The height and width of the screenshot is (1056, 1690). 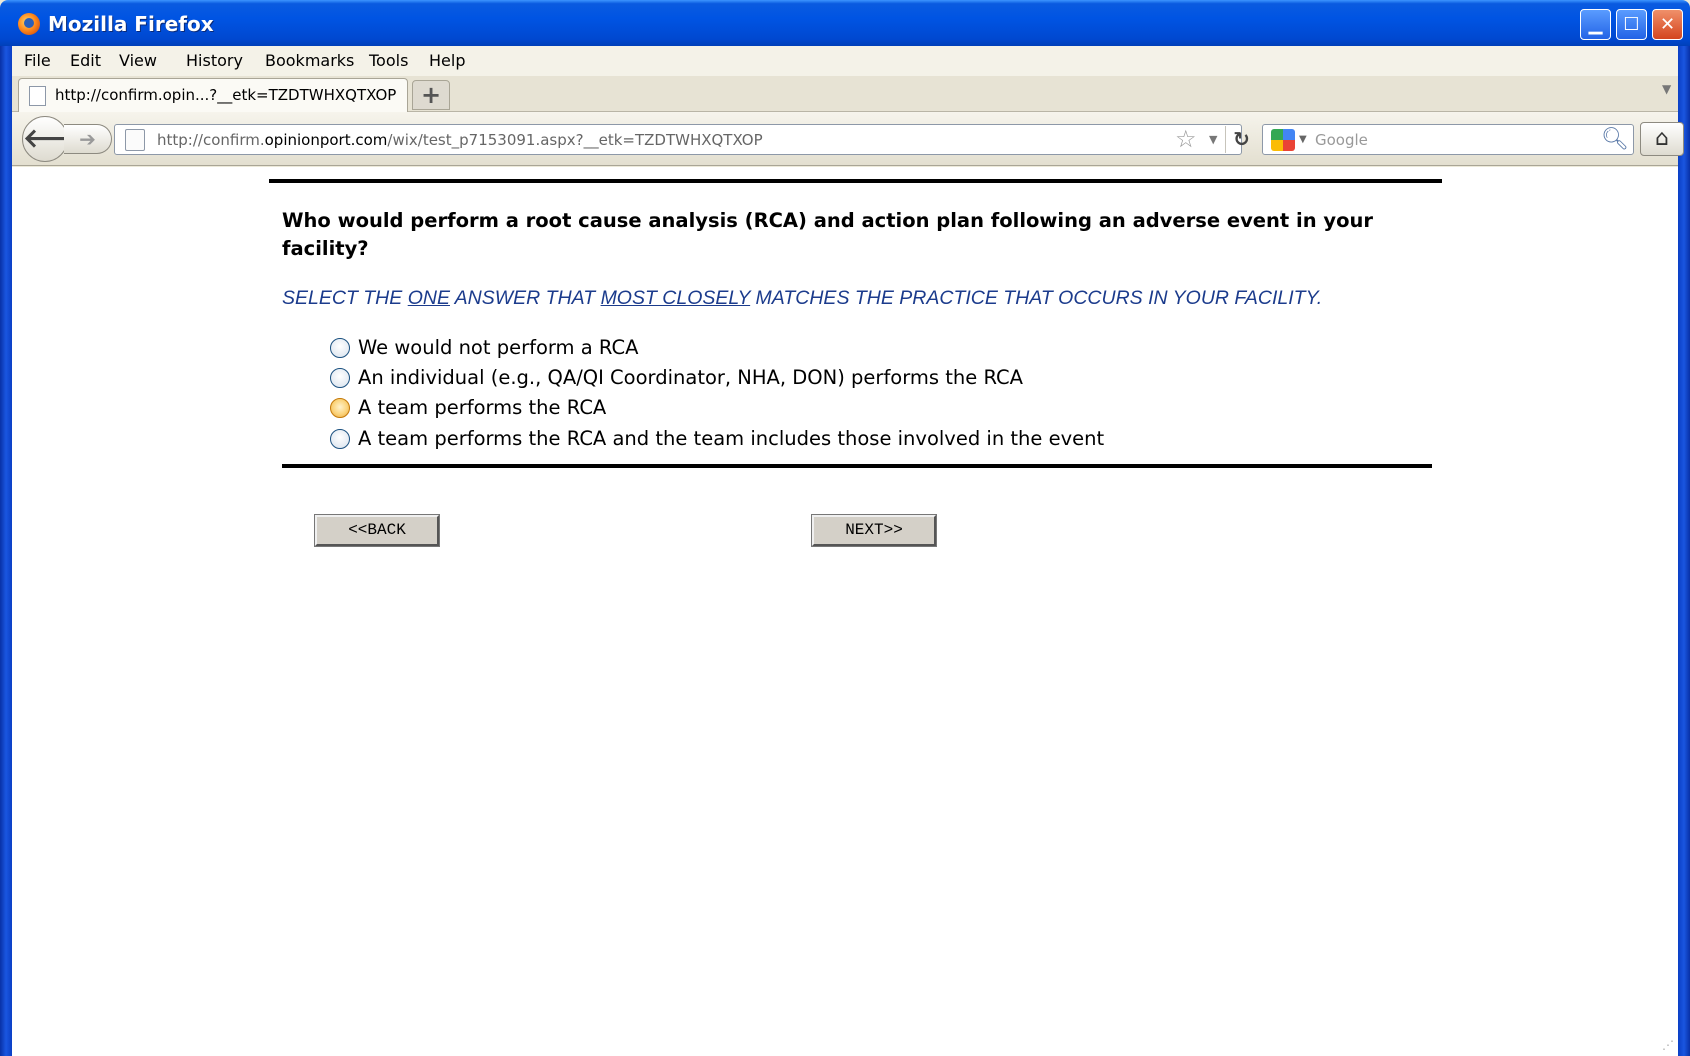 I want to click on minimize-button: ▁, so click(x=1595, y=24).